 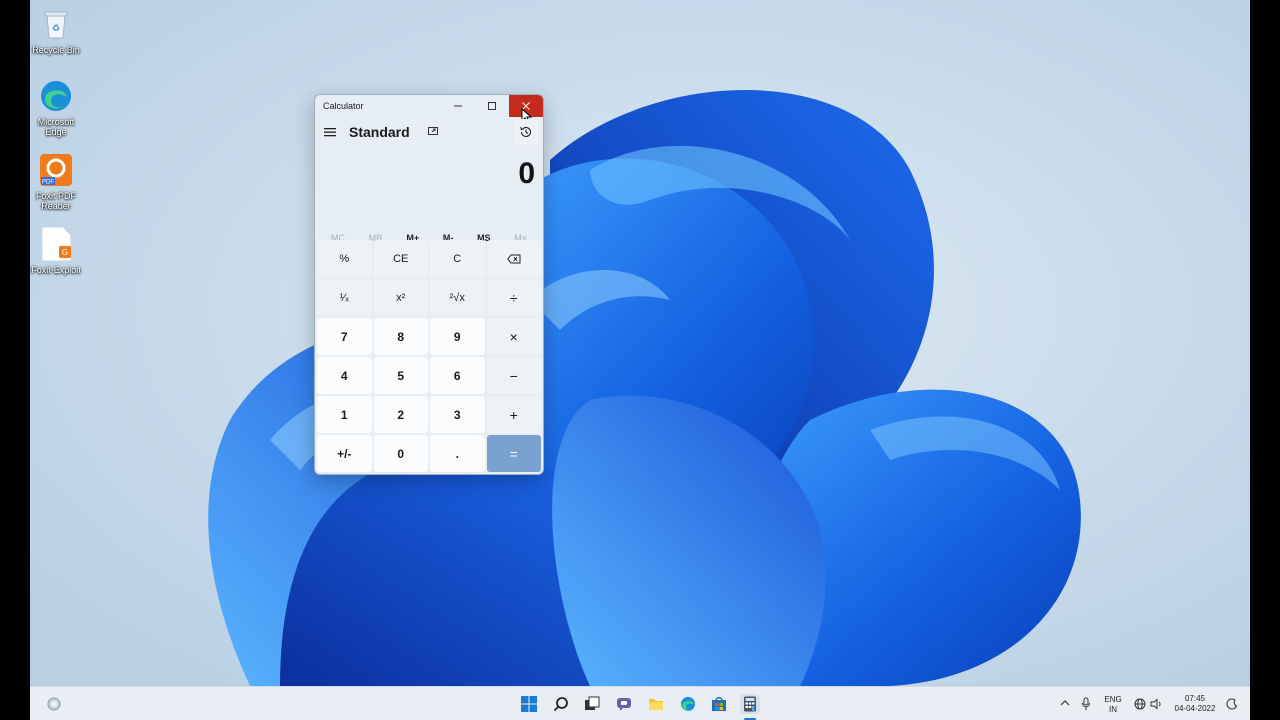 I want to click on desktop-icon-label: Foxit PDF Reader, so click(x=55, y=201).